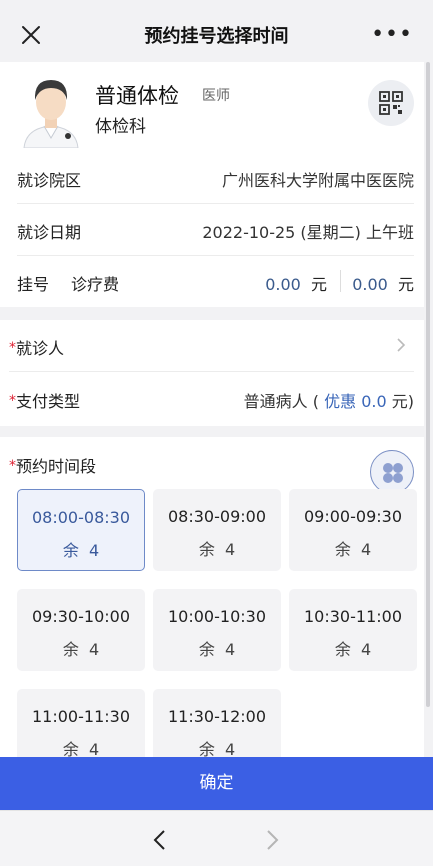 This screenshot has height=866, width=433. I want to click on patient-section: *就诊人 *支付类型 普通病人 ( 优惠 0.0 元), so click(212, 373).